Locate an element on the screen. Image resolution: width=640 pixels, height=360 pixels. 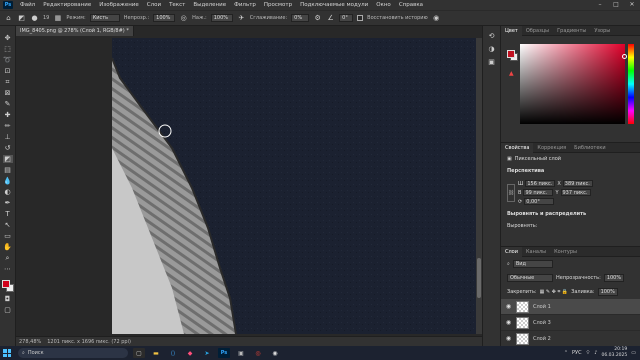
object-select-tool-icon: ⊡ is located at coordinates (8, 71).